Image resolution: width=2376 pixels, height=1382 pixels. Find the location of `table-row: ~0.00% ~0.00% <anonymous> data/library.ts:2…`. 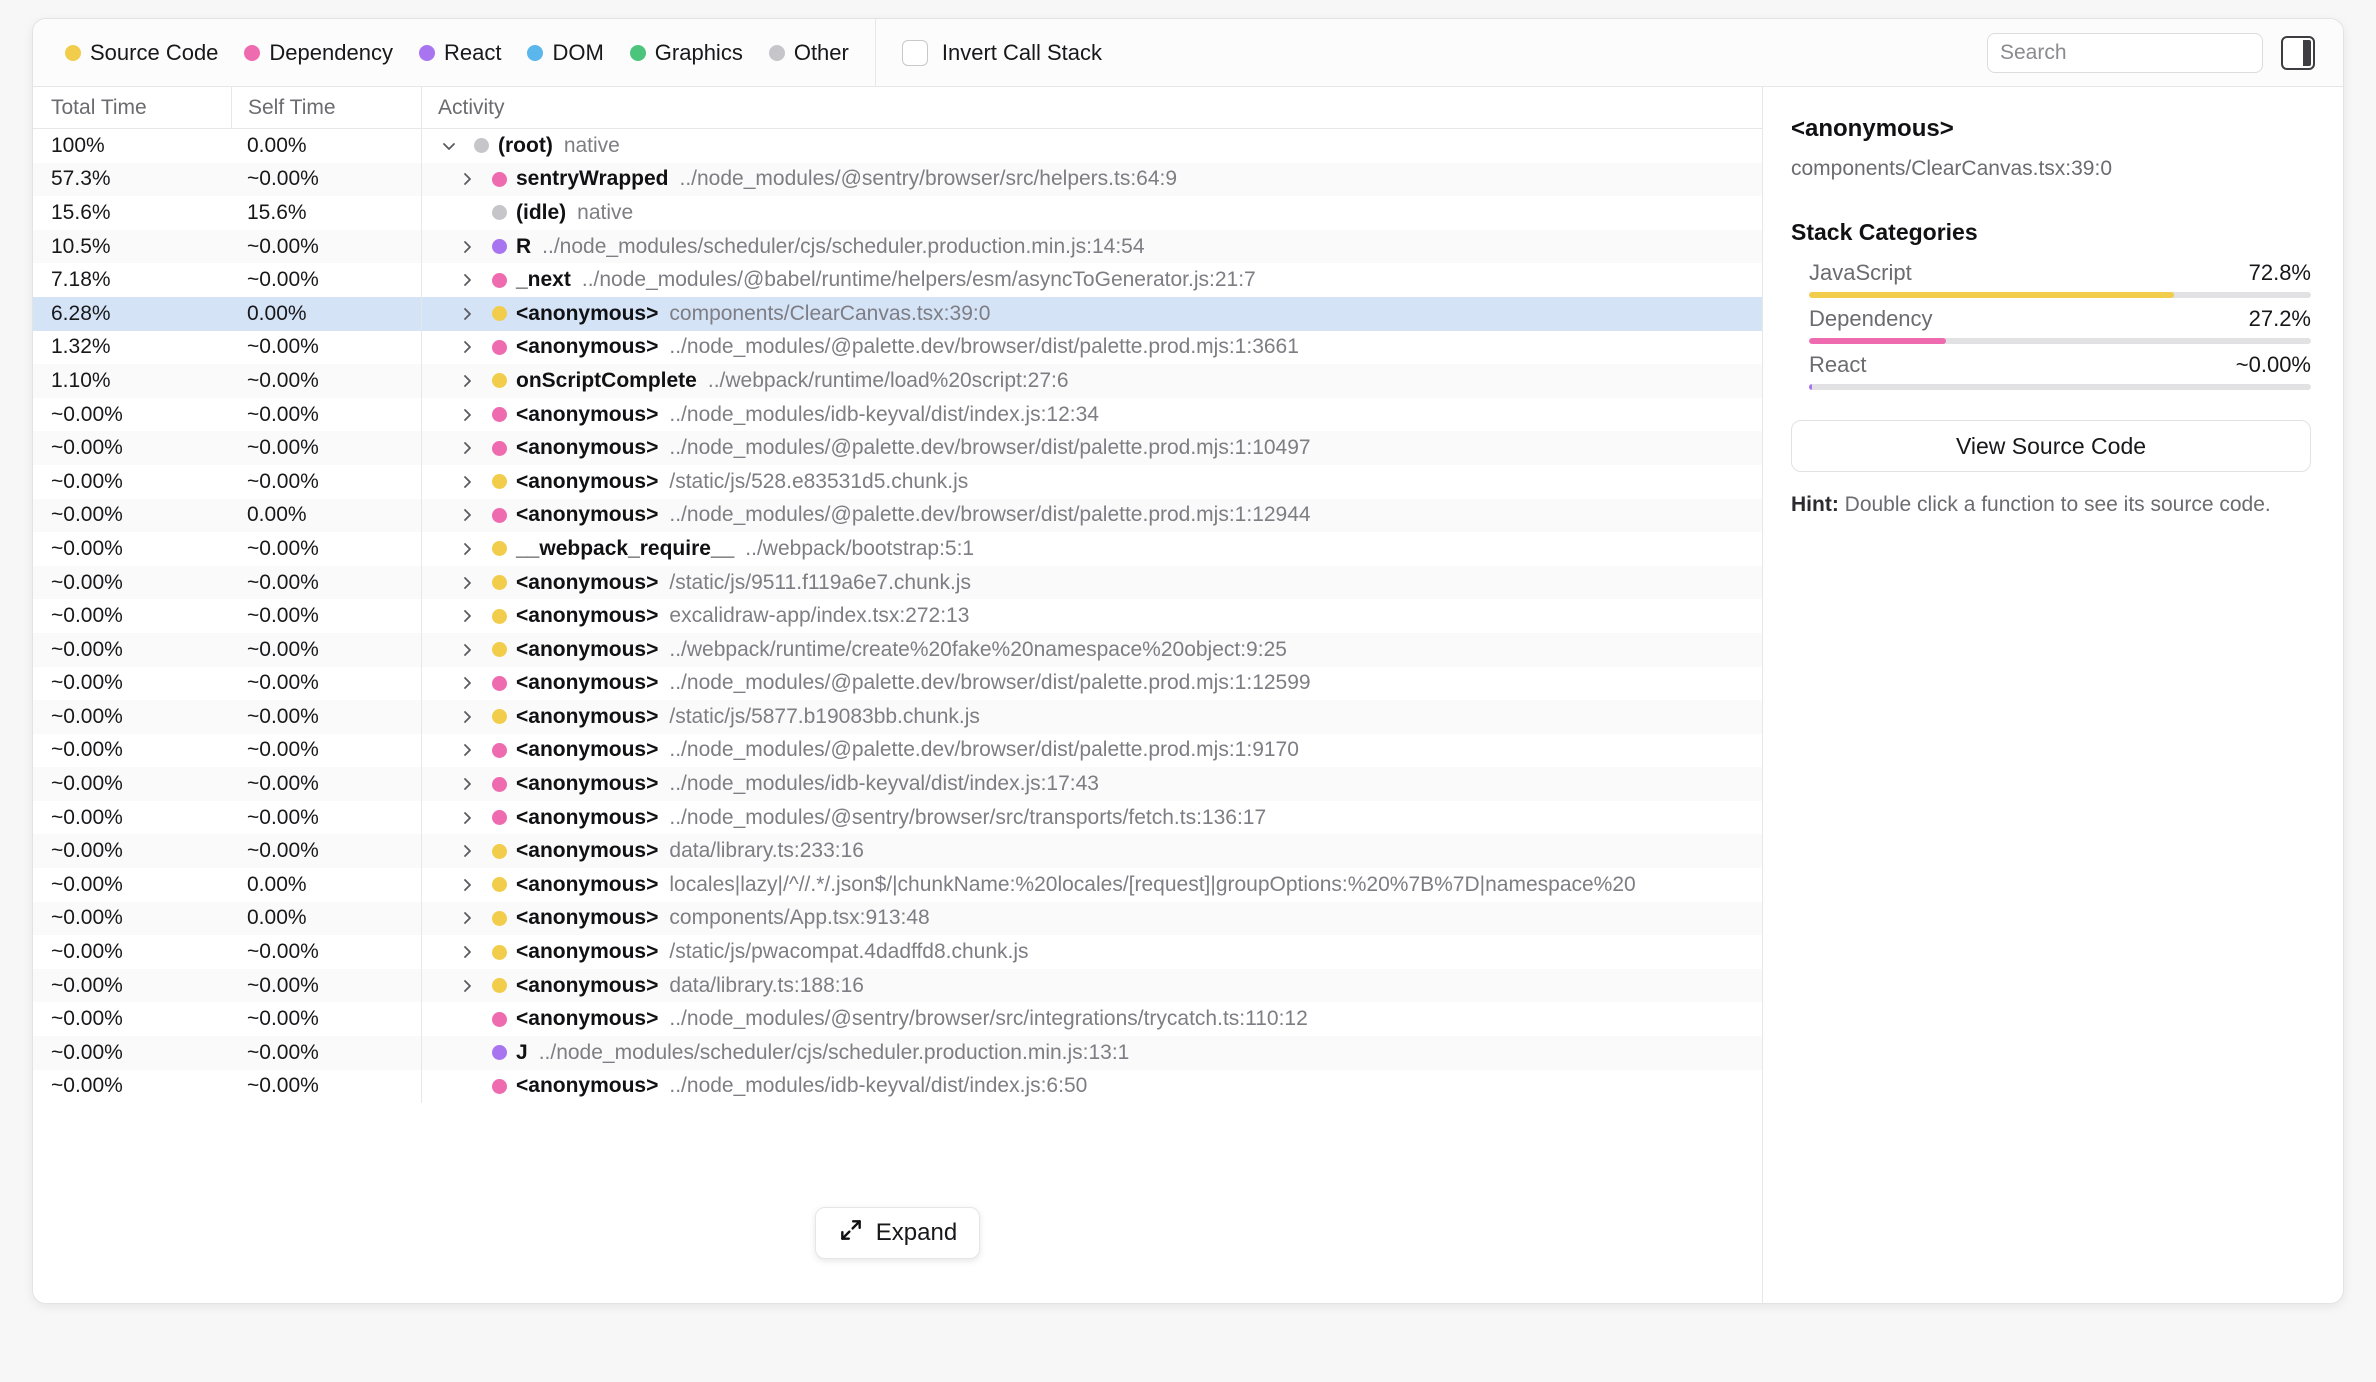

table-row: ~0.00% ~0.00% <anonymous> data/library.ts:2… is located at coordinates (897, 851).